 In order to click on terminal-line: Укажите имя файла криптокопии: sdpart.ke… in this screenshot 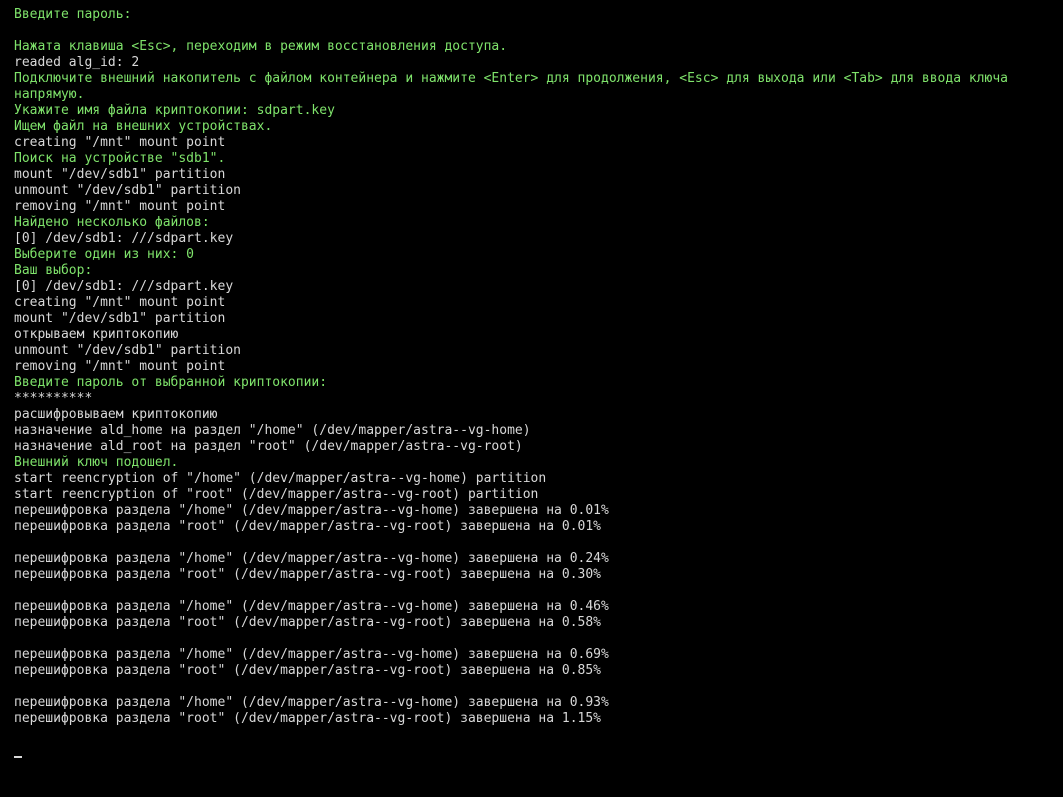, I will do `click(174, 110)`.